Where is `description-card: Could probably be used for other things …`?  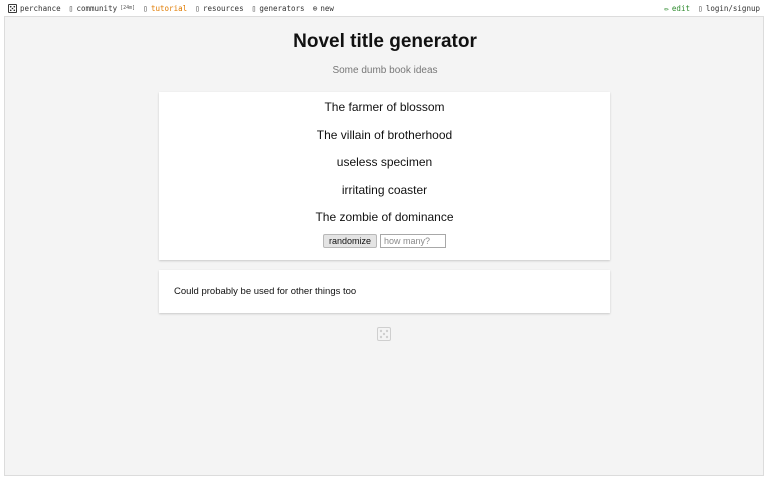 description-card: Could probably be used for other things … is located at coordinates (384, 291).